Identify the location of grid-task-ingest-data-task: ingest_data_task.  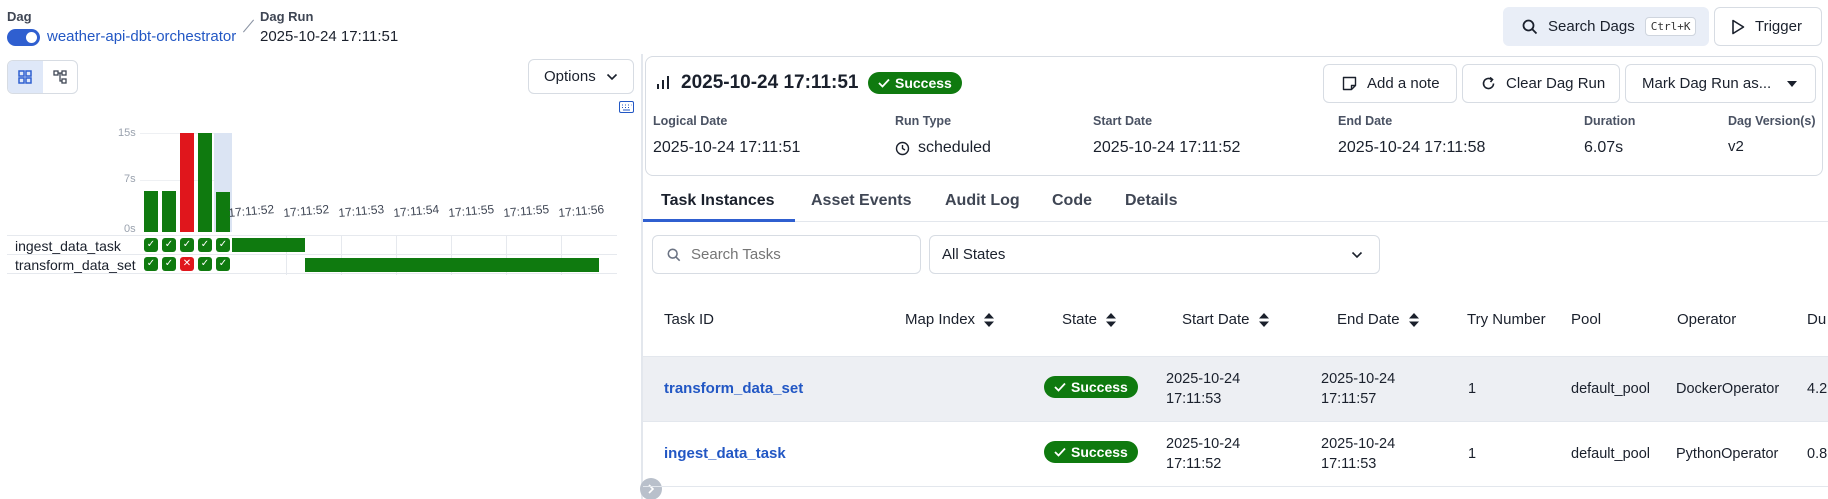
(68, 246).